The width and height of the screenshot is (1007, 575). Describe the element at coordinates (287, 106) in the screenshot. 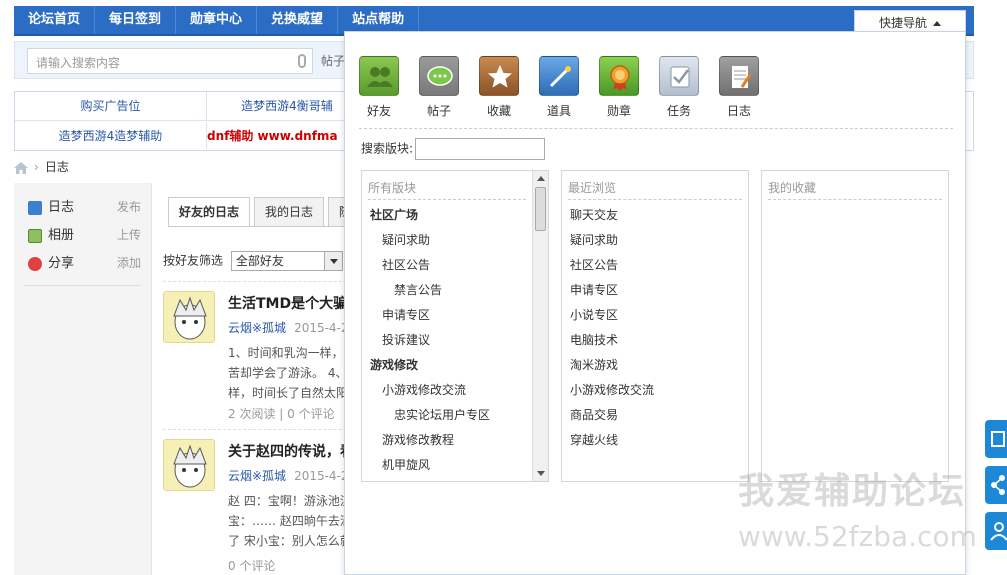

I see `ad-link: 造梦西游4衡哥辅` at that location.